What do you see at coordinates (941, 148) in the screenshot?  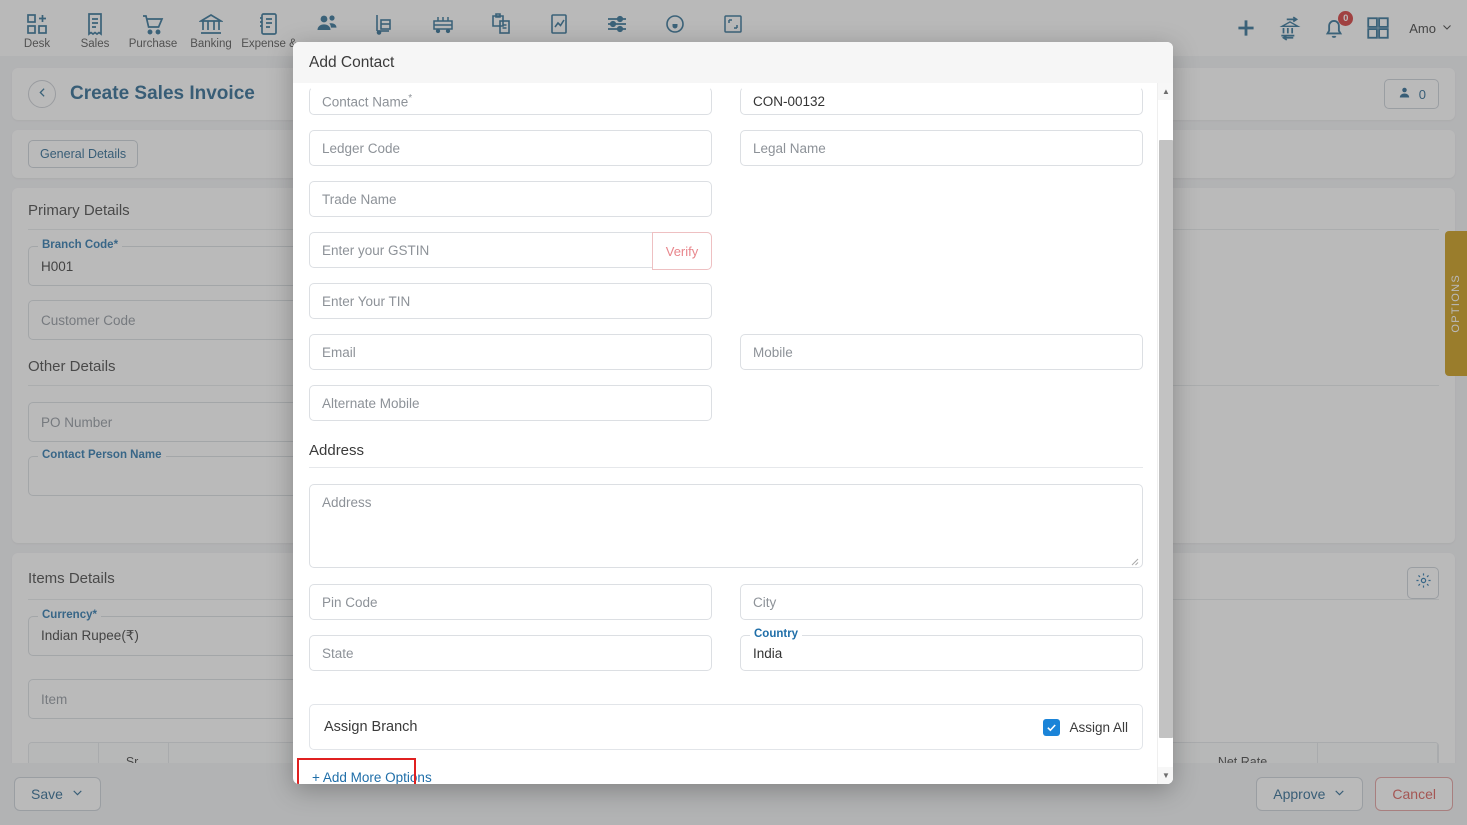 I see `field-legal-name: Legal Name` at bounding box center [941, 148].